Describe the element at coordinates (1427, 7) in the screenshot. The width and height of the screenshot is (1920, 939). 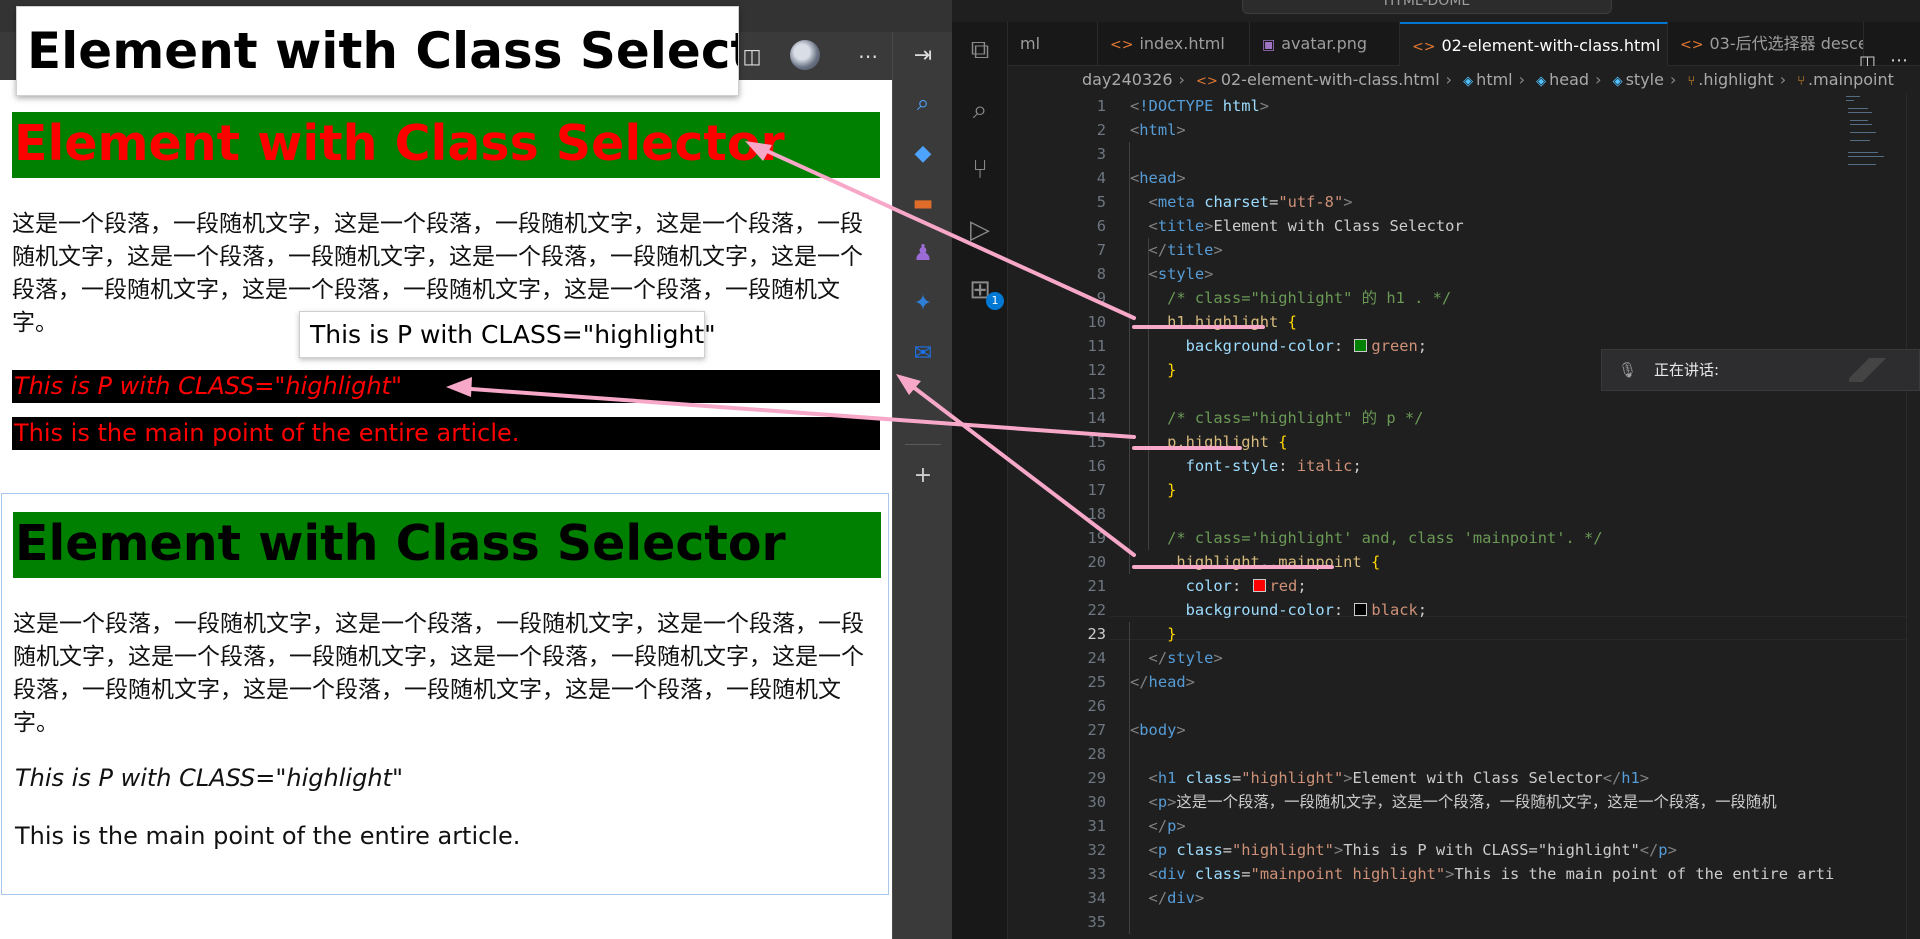
I see `command-center-search: HTML-DOME` at that location.